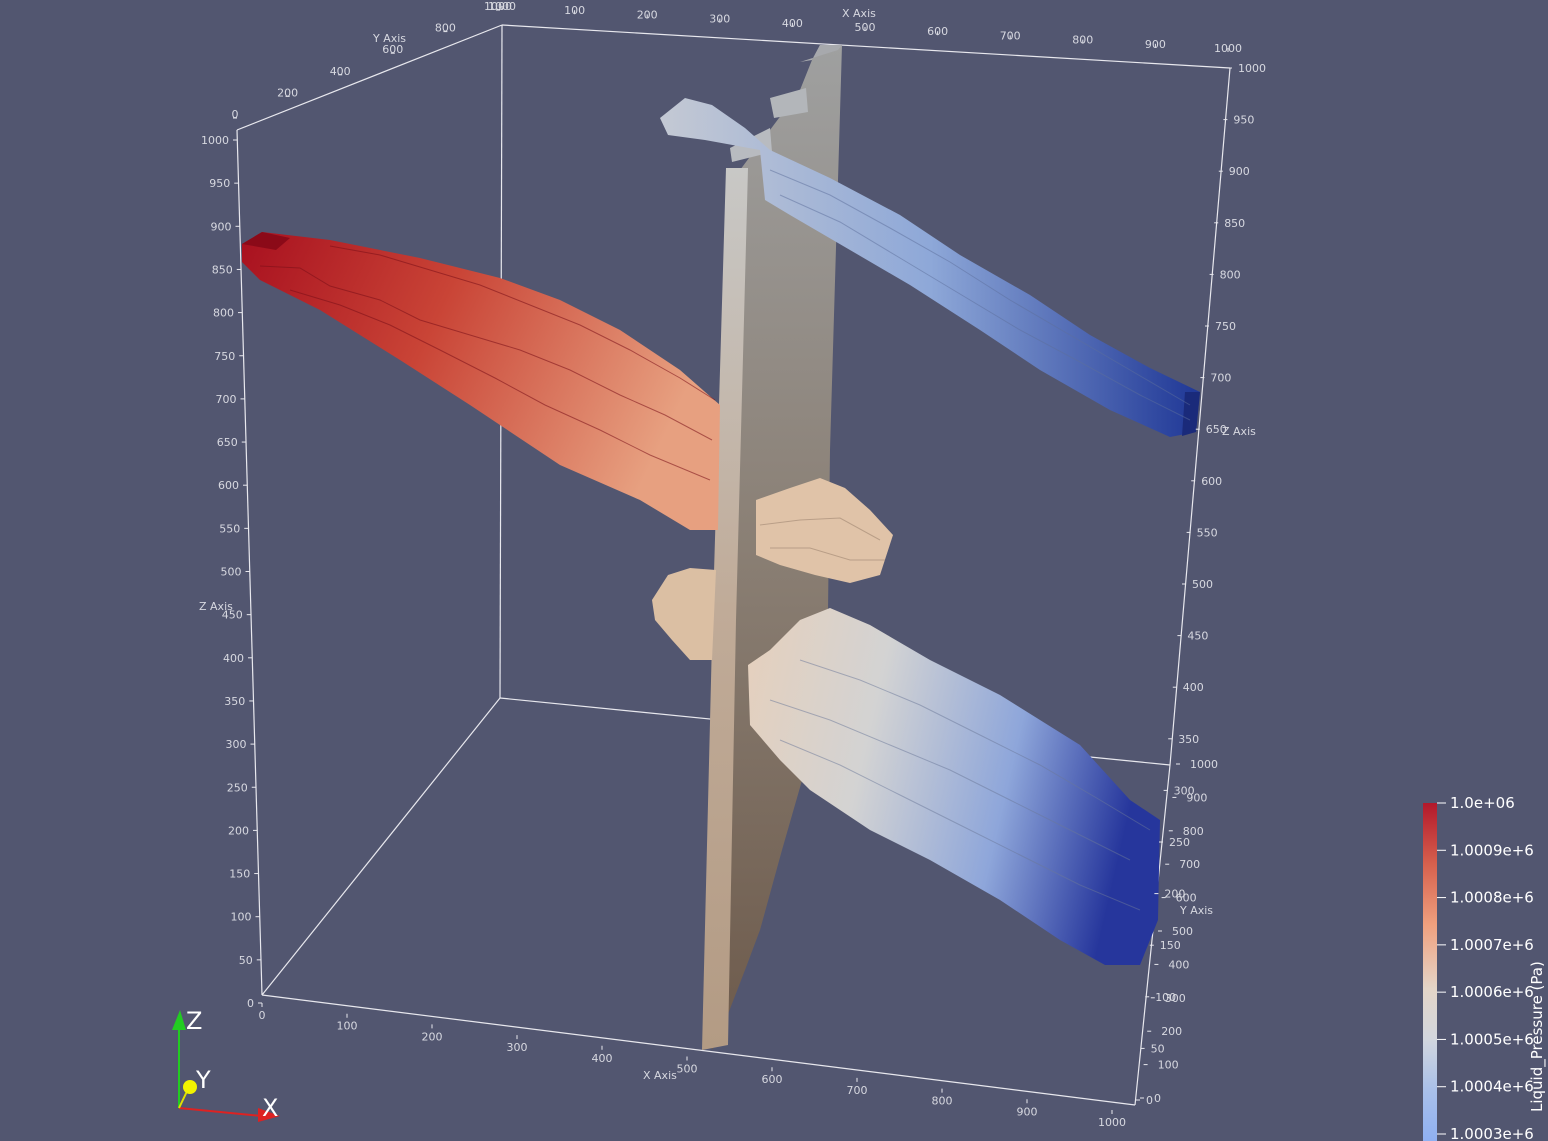  What do you see at coordinates (226, 1064) in the screenshot?
I see `orientation-triad: Z Y X` at bounding box center [226, 1064].